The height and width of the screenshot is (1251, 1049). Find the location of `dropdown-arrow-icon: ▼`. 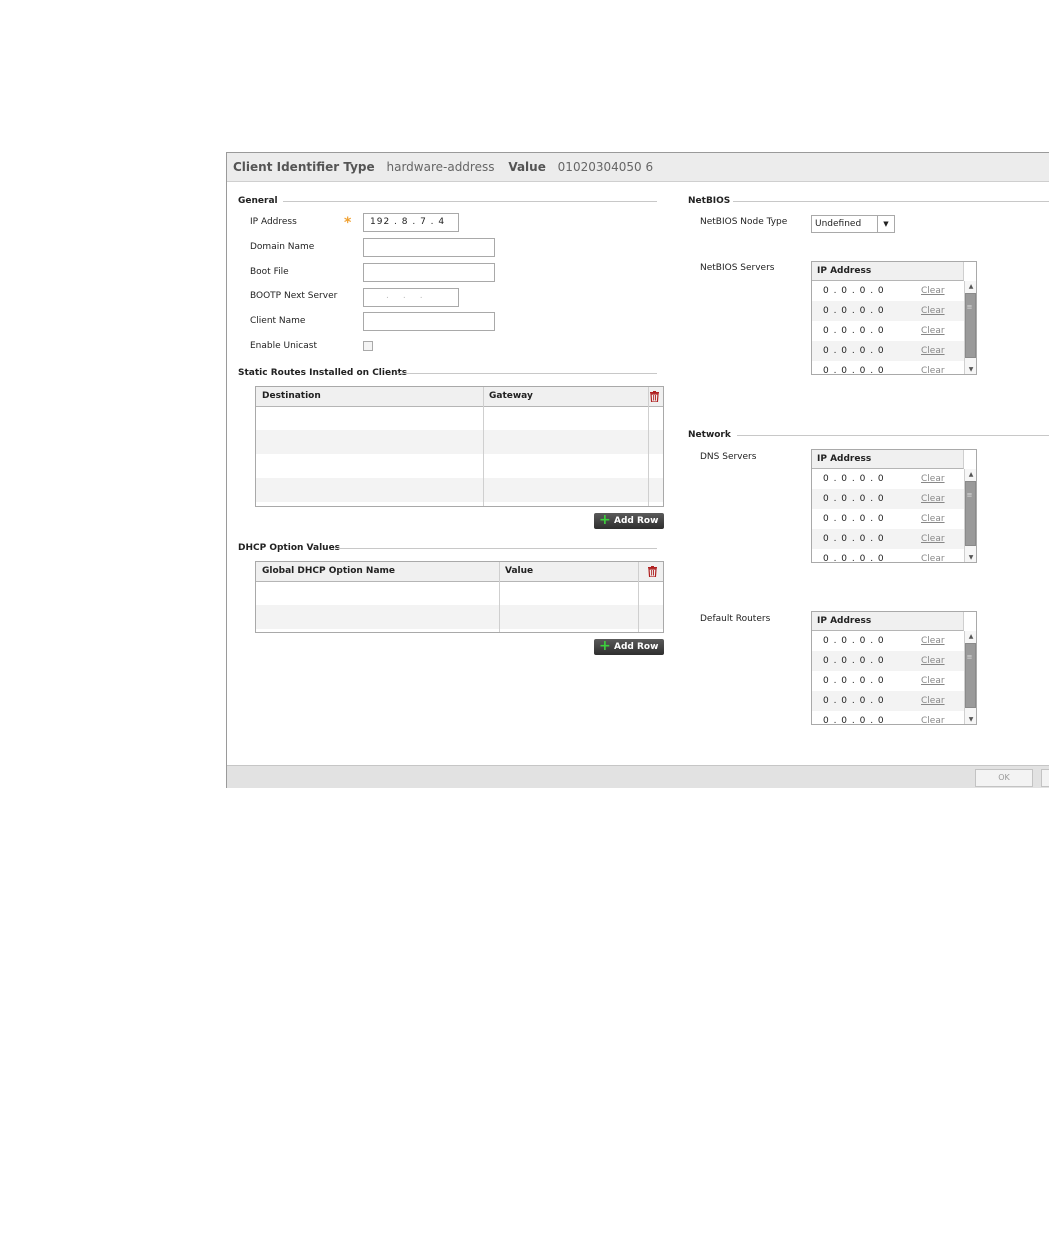

dropdown-arrow-icon: ▼ is located at coordinates (885, 224).